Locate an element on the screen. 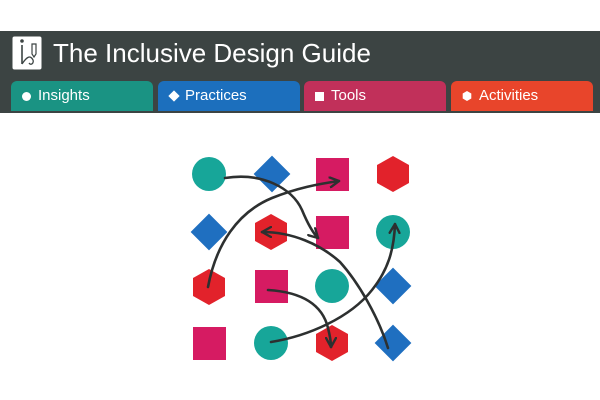 The width and height of the screenshot is (600, 400). square-icon is located at coordinates (319, 96).